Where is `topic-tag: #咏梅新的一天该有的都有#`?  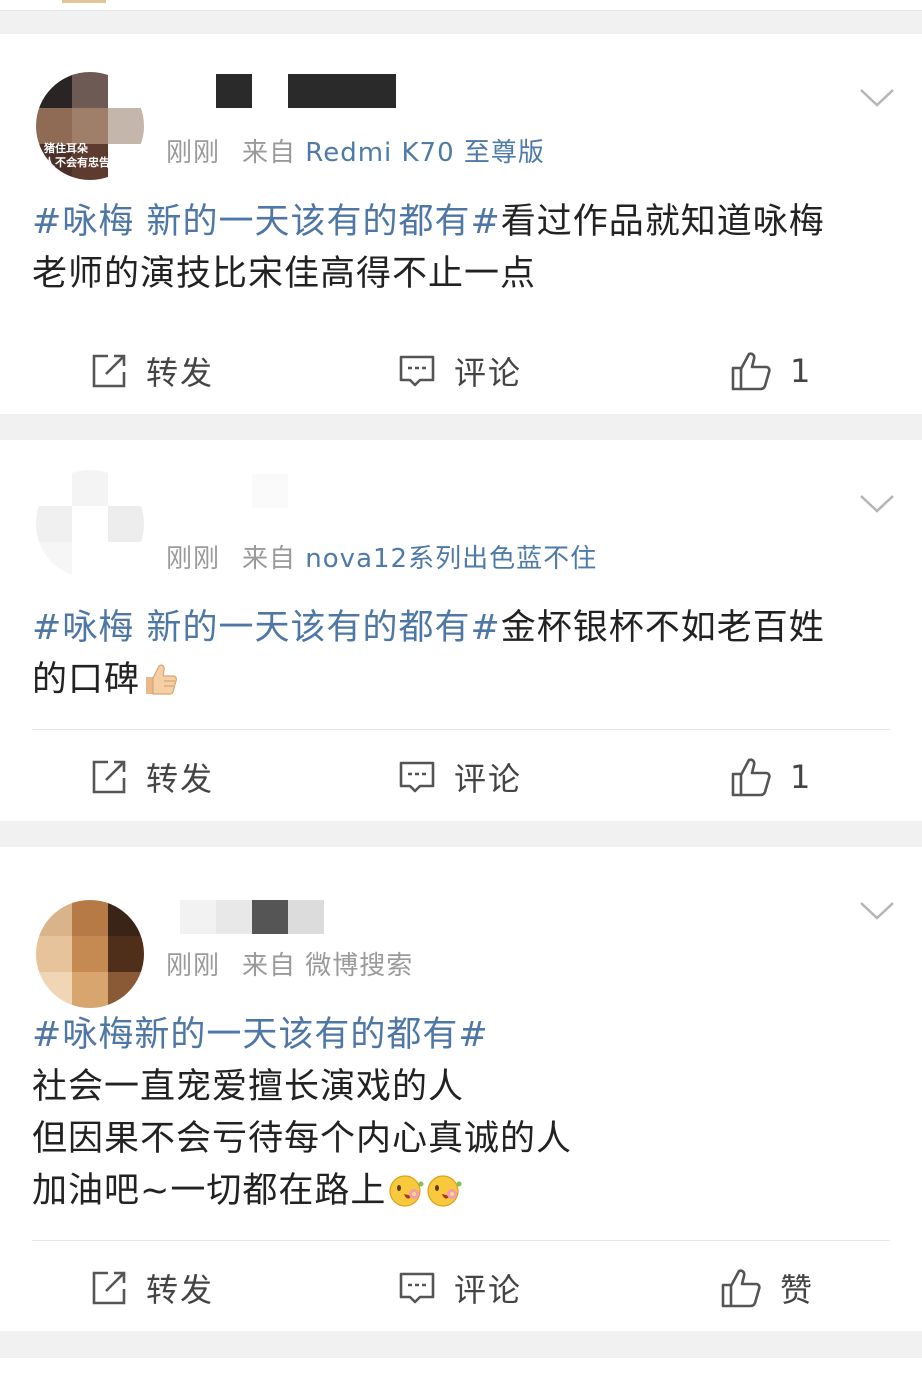
topic-tag: #咏梅新的一天该有的都有# is located at coordinates (260, 1035).